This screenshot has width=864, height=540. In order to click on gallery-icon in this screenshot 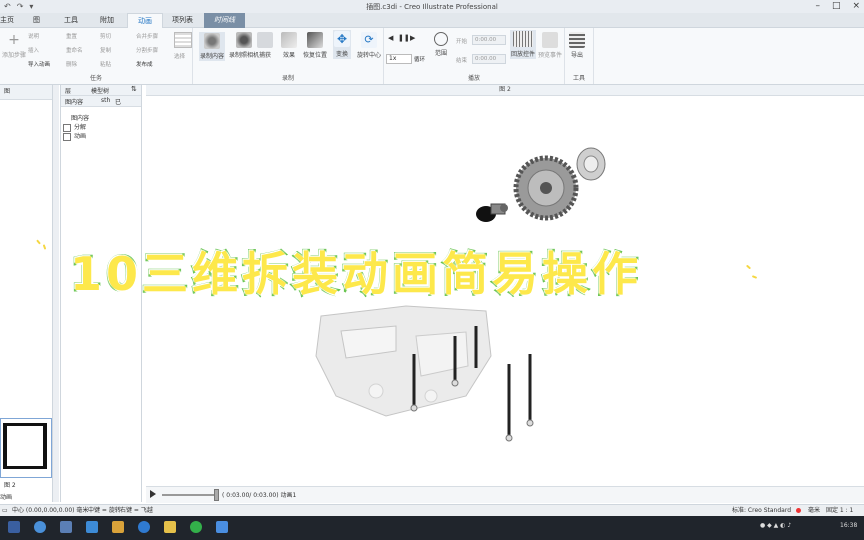, I will do `click(183, 40)`.